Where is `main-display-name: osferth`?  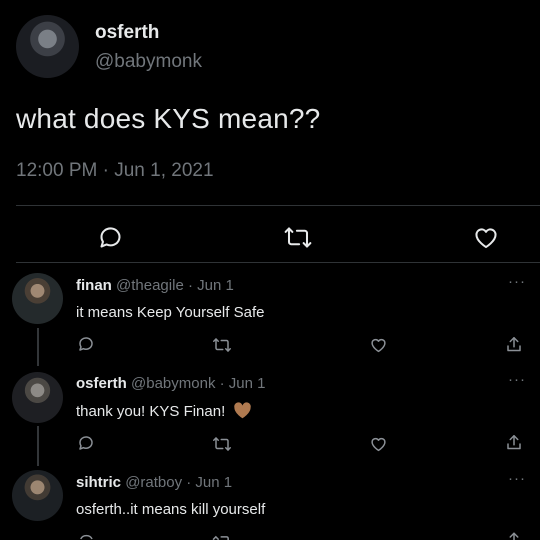
main-display-name: osferth is located at coordinates (127, 33).